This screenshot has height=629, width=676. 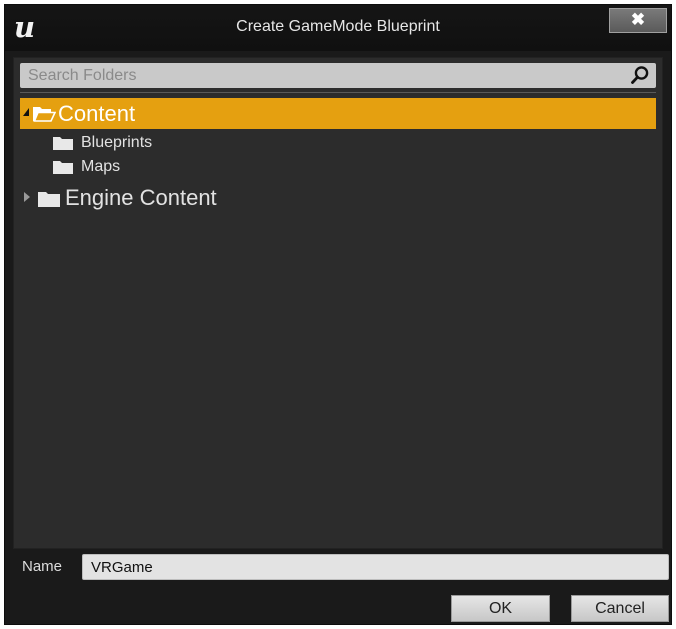 I want to click on name-input, so click(x=375, y=567).